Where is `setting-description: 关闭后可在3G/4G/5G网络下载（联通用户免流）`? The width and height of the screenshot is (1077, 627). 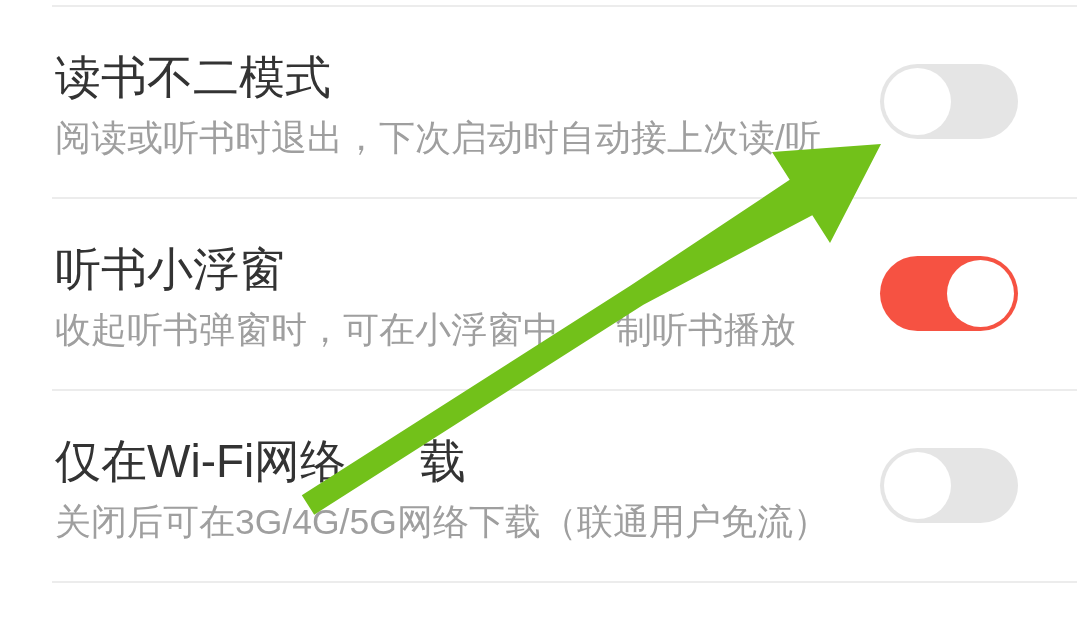 setting-description: 关闭后可在3G/4G/5G网络下载（联通用户免流） is located at coordinates (442, 522).